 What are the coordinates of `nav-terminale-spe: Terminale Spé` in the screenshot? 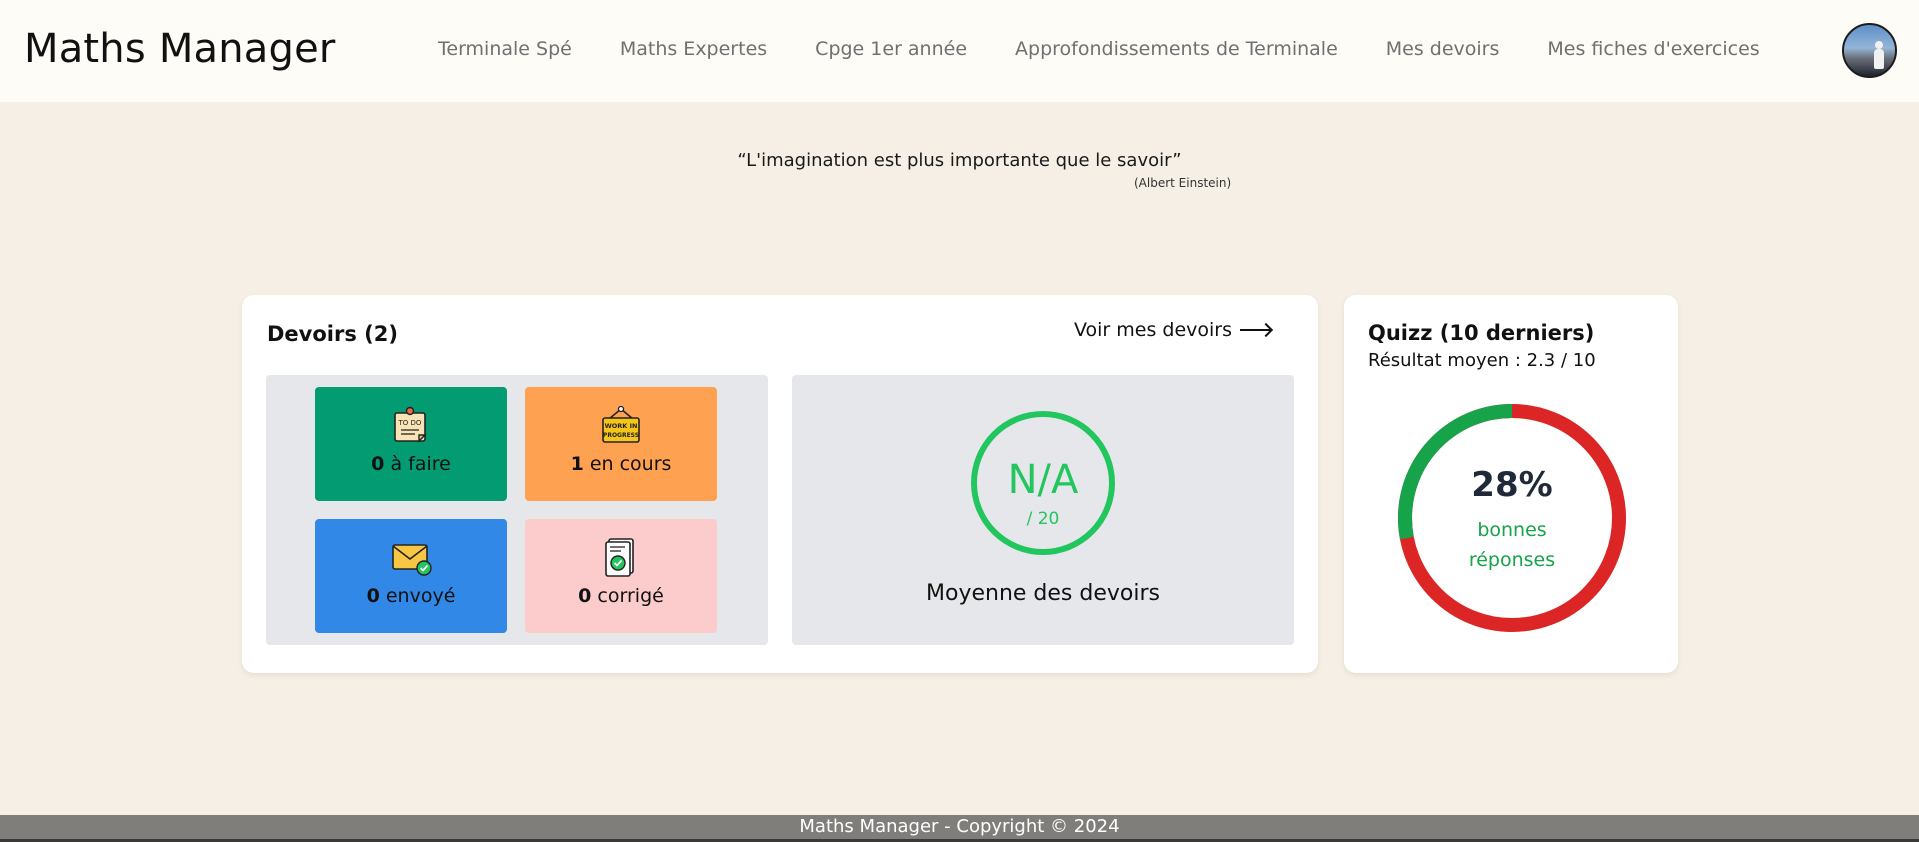 It's located at (505, 49).